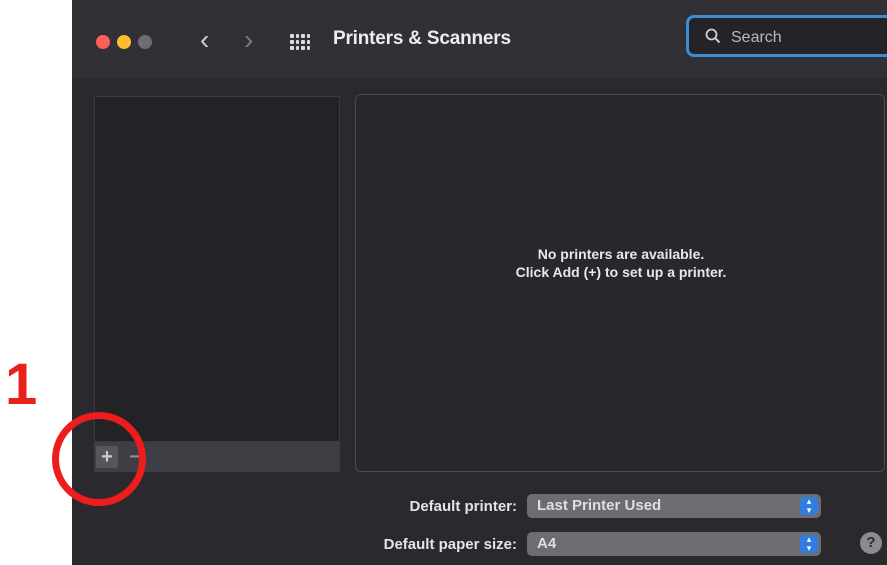 This screenshot has height=565, width=887. Describe the element at coordinates (547, 543) in the screenshot. I see `default-paper-size-value: A4` at that location.